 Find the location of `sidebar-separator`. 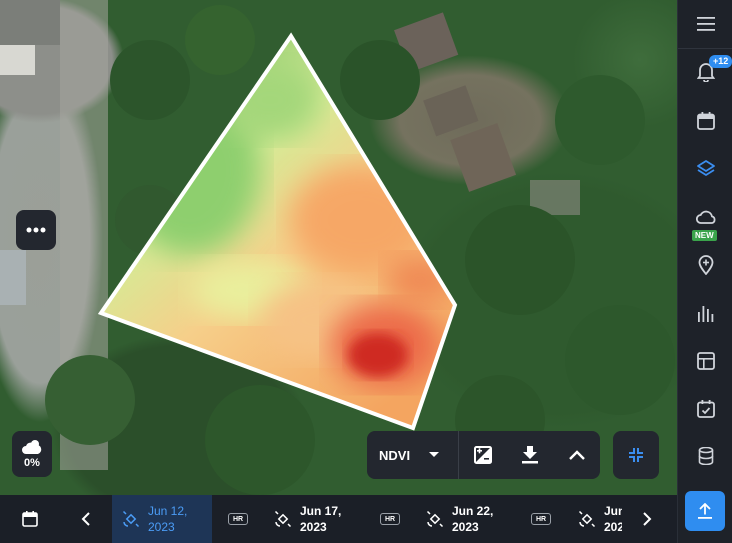

sidebar-separator is located at coordinates (705, 48).